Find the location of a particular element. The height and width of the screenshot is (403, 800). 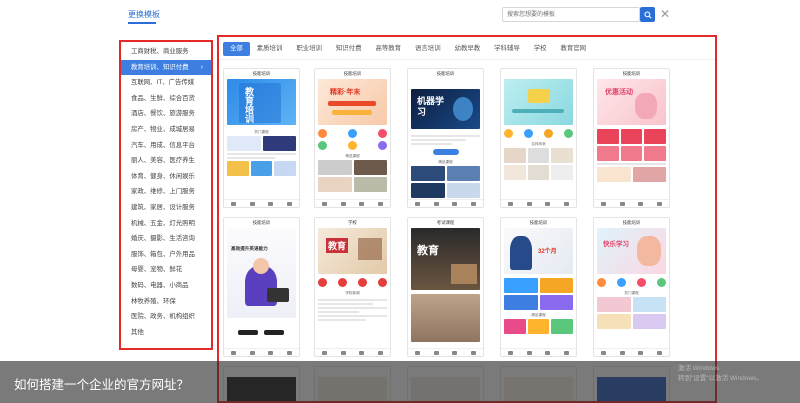

template-card: 技能培训 优惠活动 is located at coordinates (631, 138).